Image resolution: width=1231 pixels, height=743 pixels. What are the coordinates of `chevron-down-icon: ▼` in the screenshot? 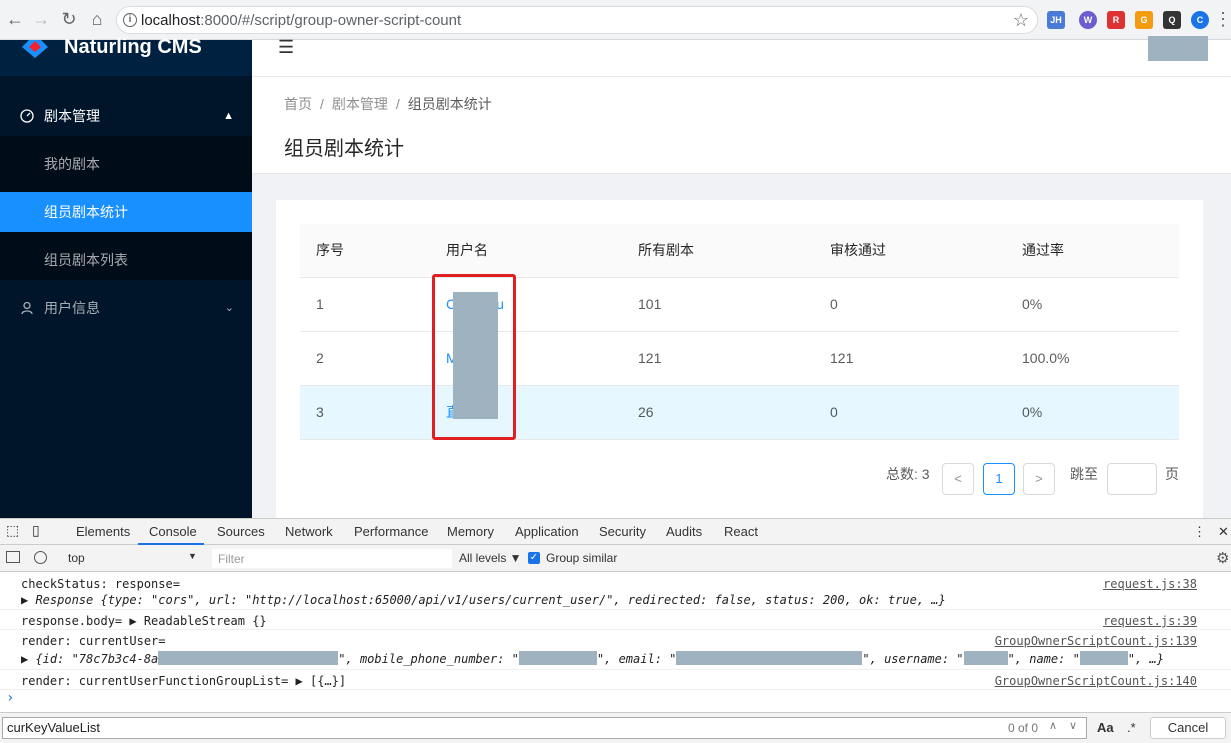 It's located at (192, 556).